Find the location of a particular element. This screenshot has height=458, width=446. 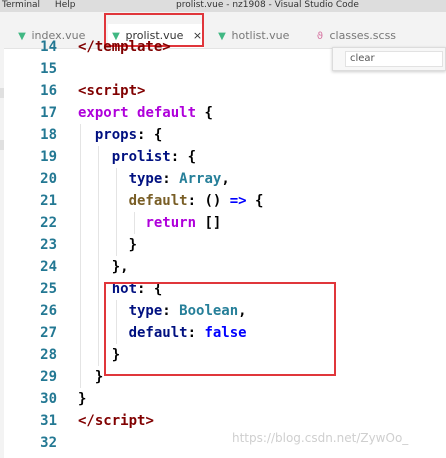

code-text: export default { is located at coordinates (145, 113).